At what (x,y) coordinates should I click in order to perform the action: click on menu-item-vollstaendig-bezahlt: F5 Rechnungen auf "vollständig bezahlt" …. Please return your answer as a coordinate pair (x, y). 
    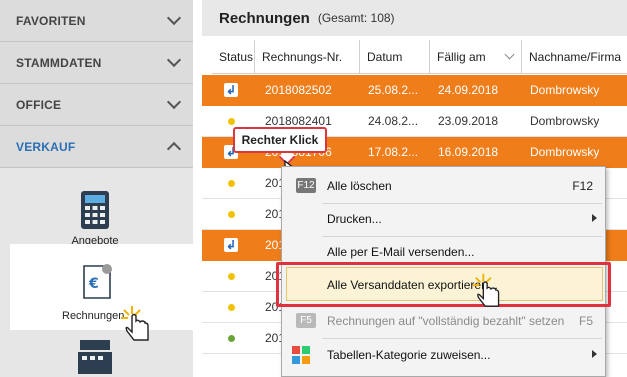
    Looking at the image, I should click on (444, 321).